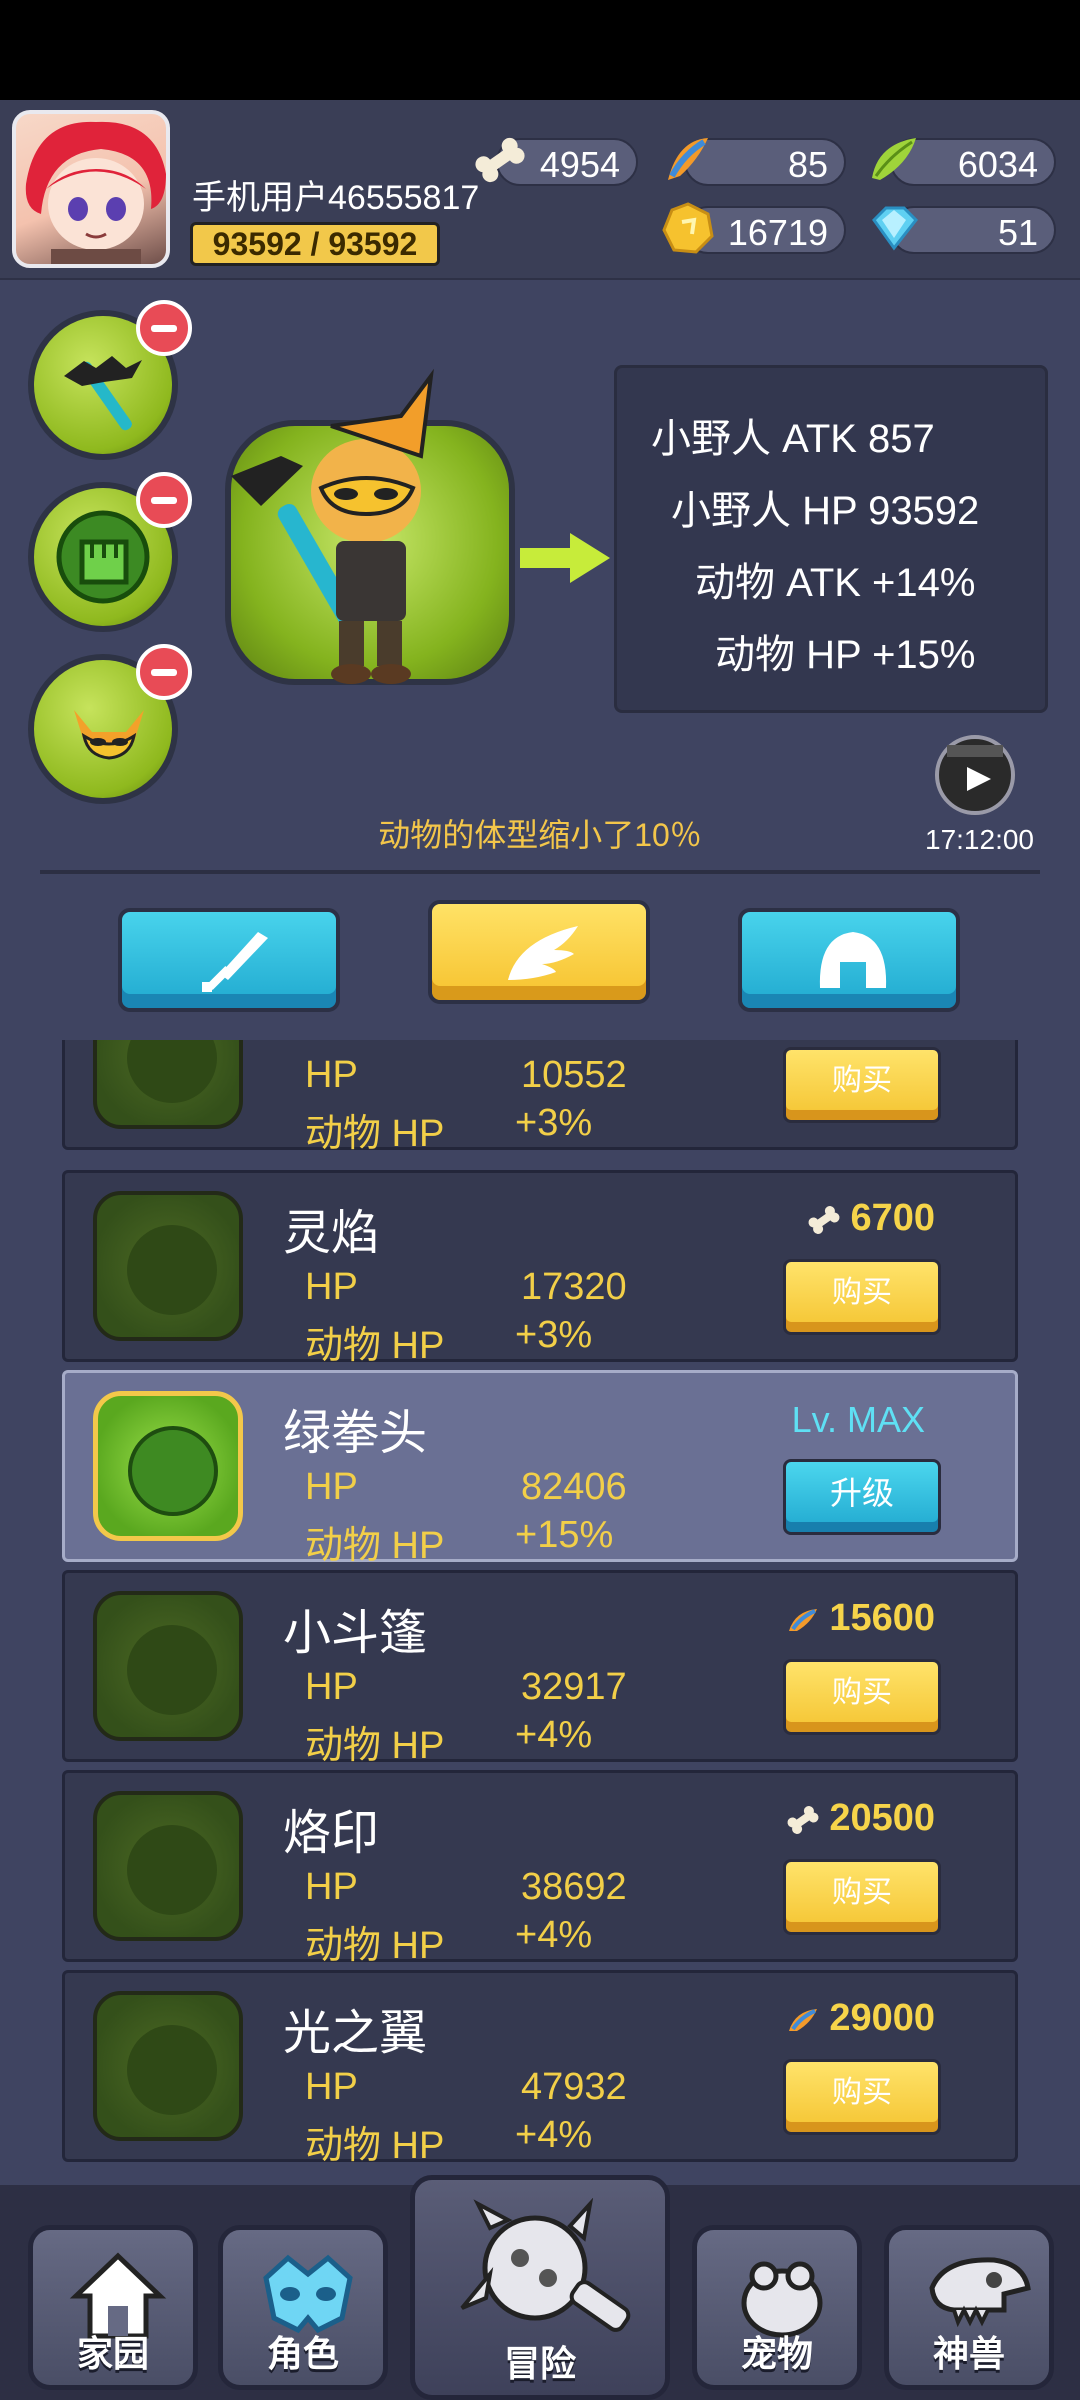 Image resolution: width=1080 pixels, height=2400 pixels. Describe the element at coordinates (235, 962) in the screenshot. I see `sword-icon` at that location.